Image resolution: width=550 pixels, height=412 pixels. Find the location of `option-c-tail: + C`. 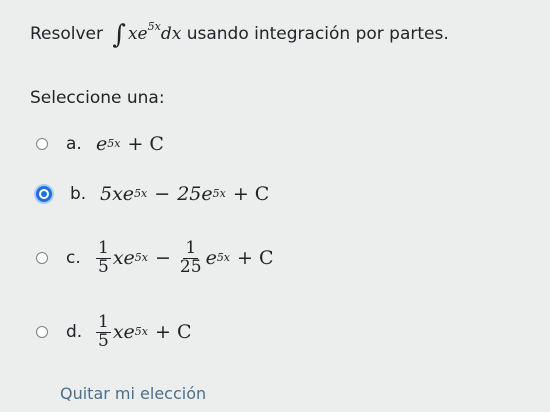

option-c-tail: + C is located at coordinates (255, 258).